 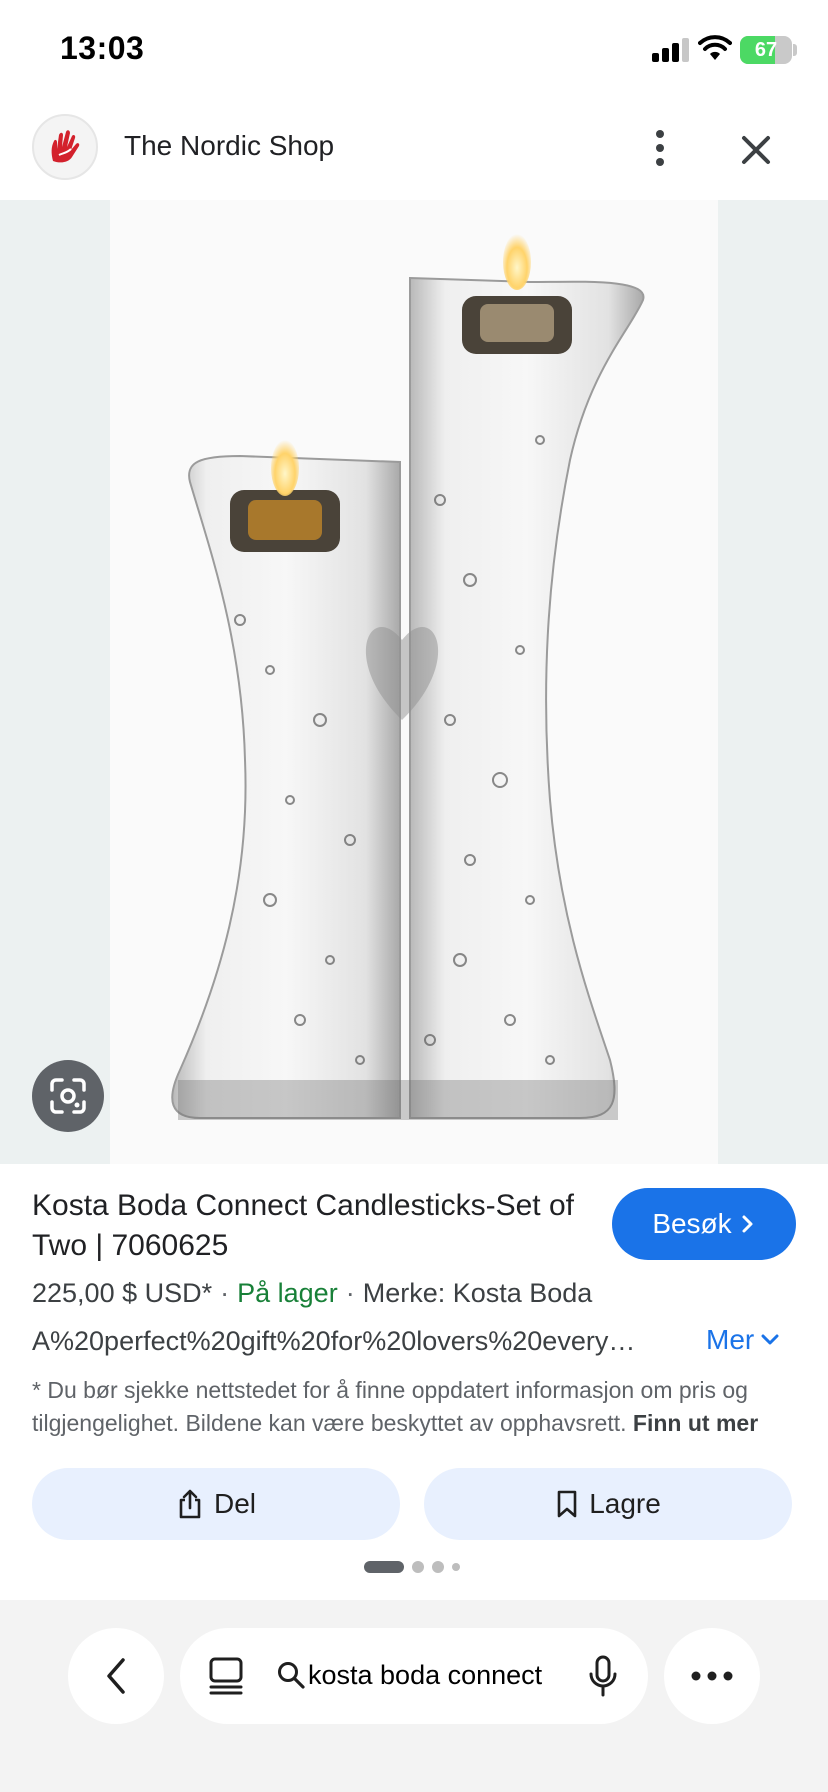 I want to click on save-button: Lagre, so click(x=608, y=1504).